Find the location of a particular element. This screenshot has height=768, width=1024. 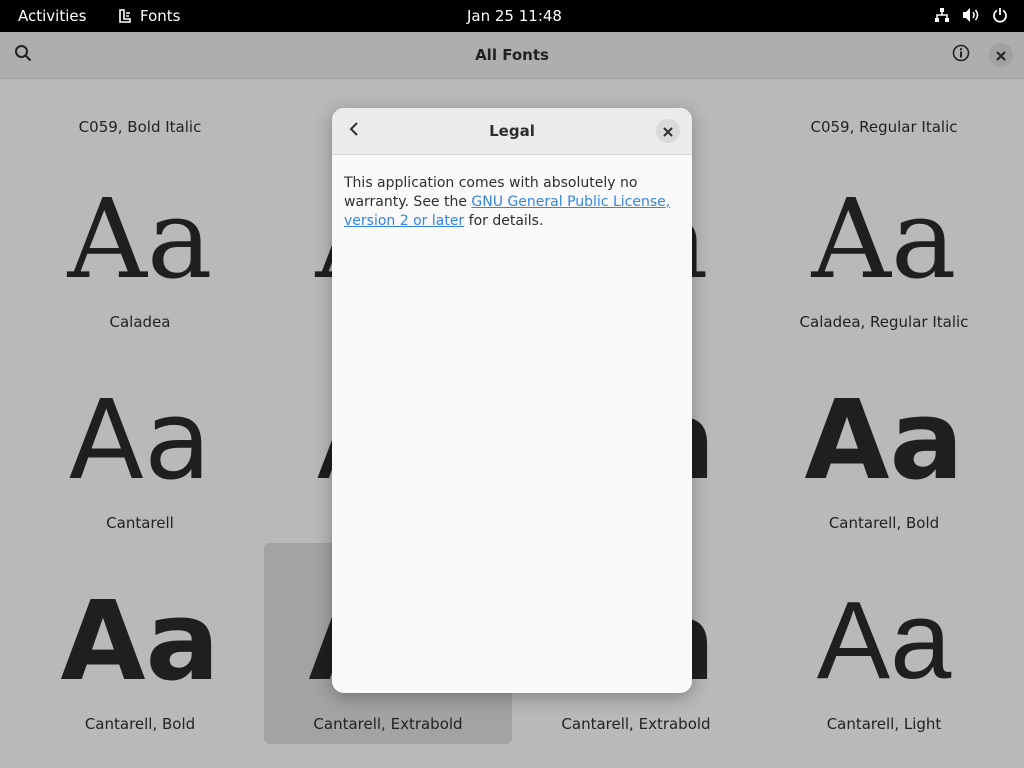

clock: Jan 25 11:48 is located at coordinates (514, 16).